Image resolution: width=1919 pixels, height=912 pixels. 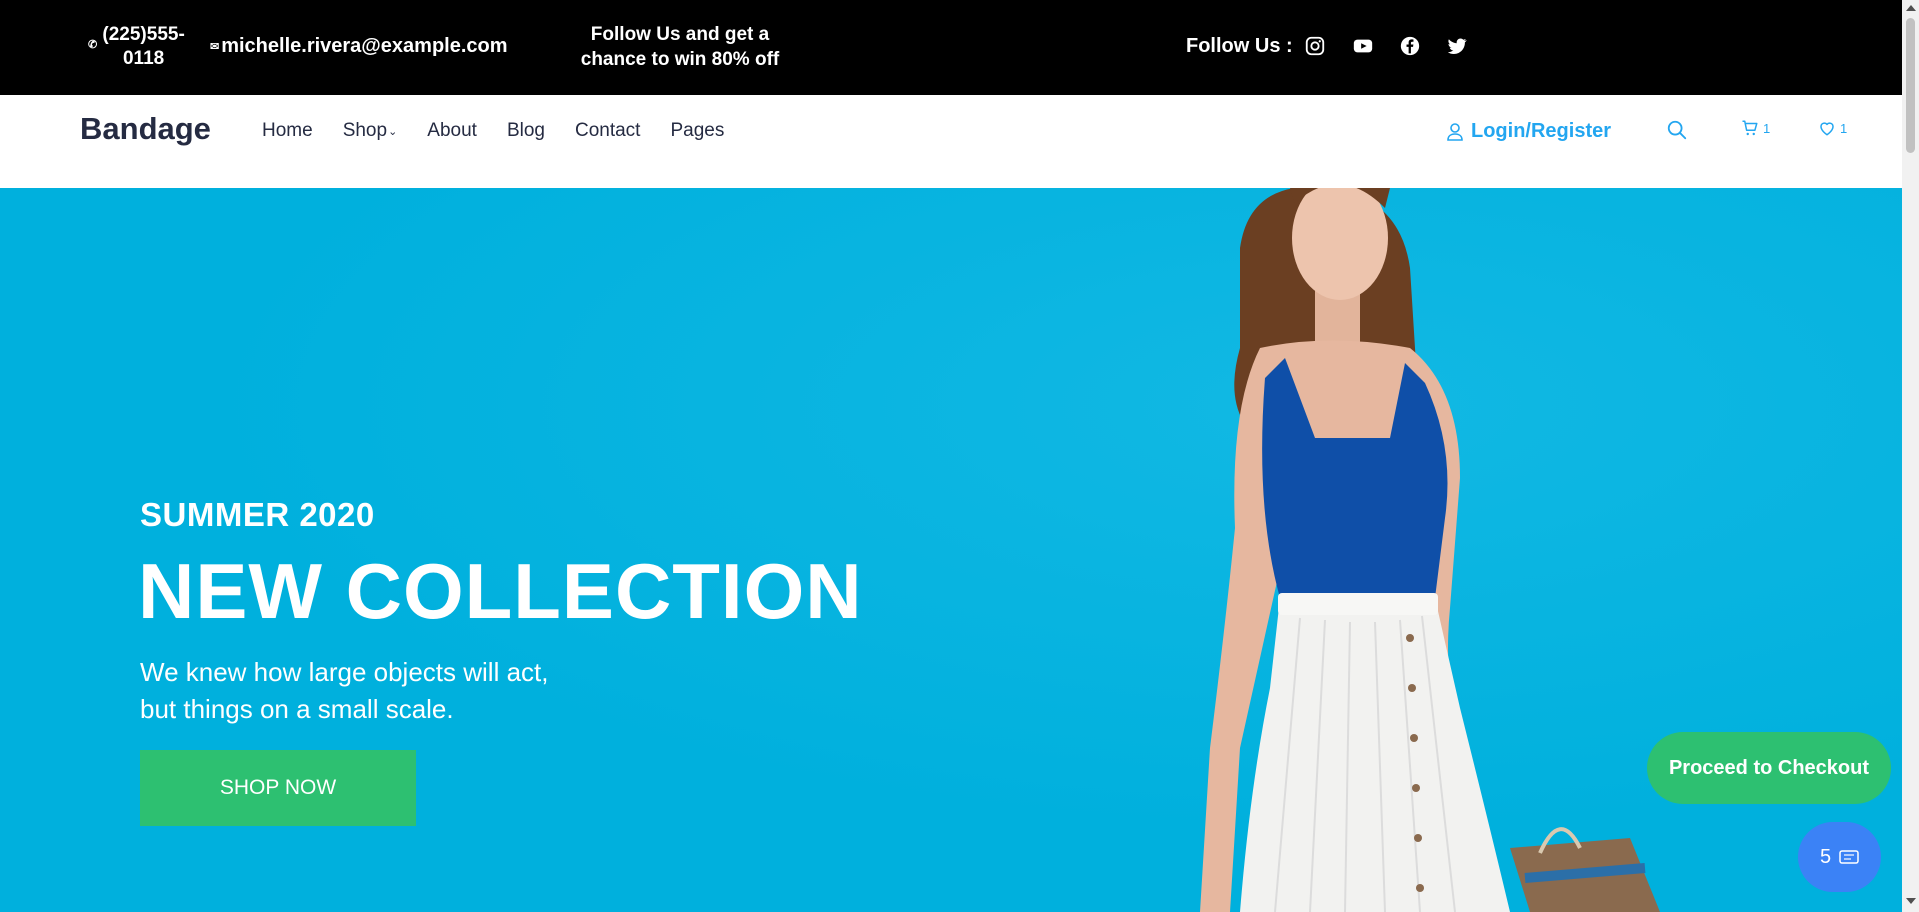 What do you see at coordinates (145, 129) in the screenshot?
I see `brand-logo: Bandage` at bounding box center [145, 129].